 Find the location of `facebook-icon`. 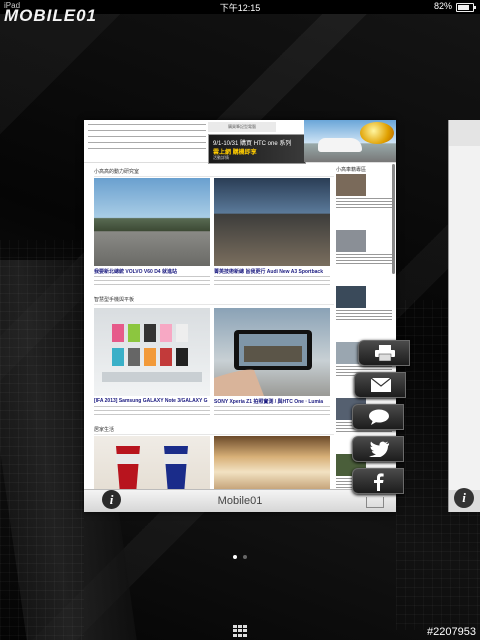

facebook-icon is located at coordinates (379, 482).